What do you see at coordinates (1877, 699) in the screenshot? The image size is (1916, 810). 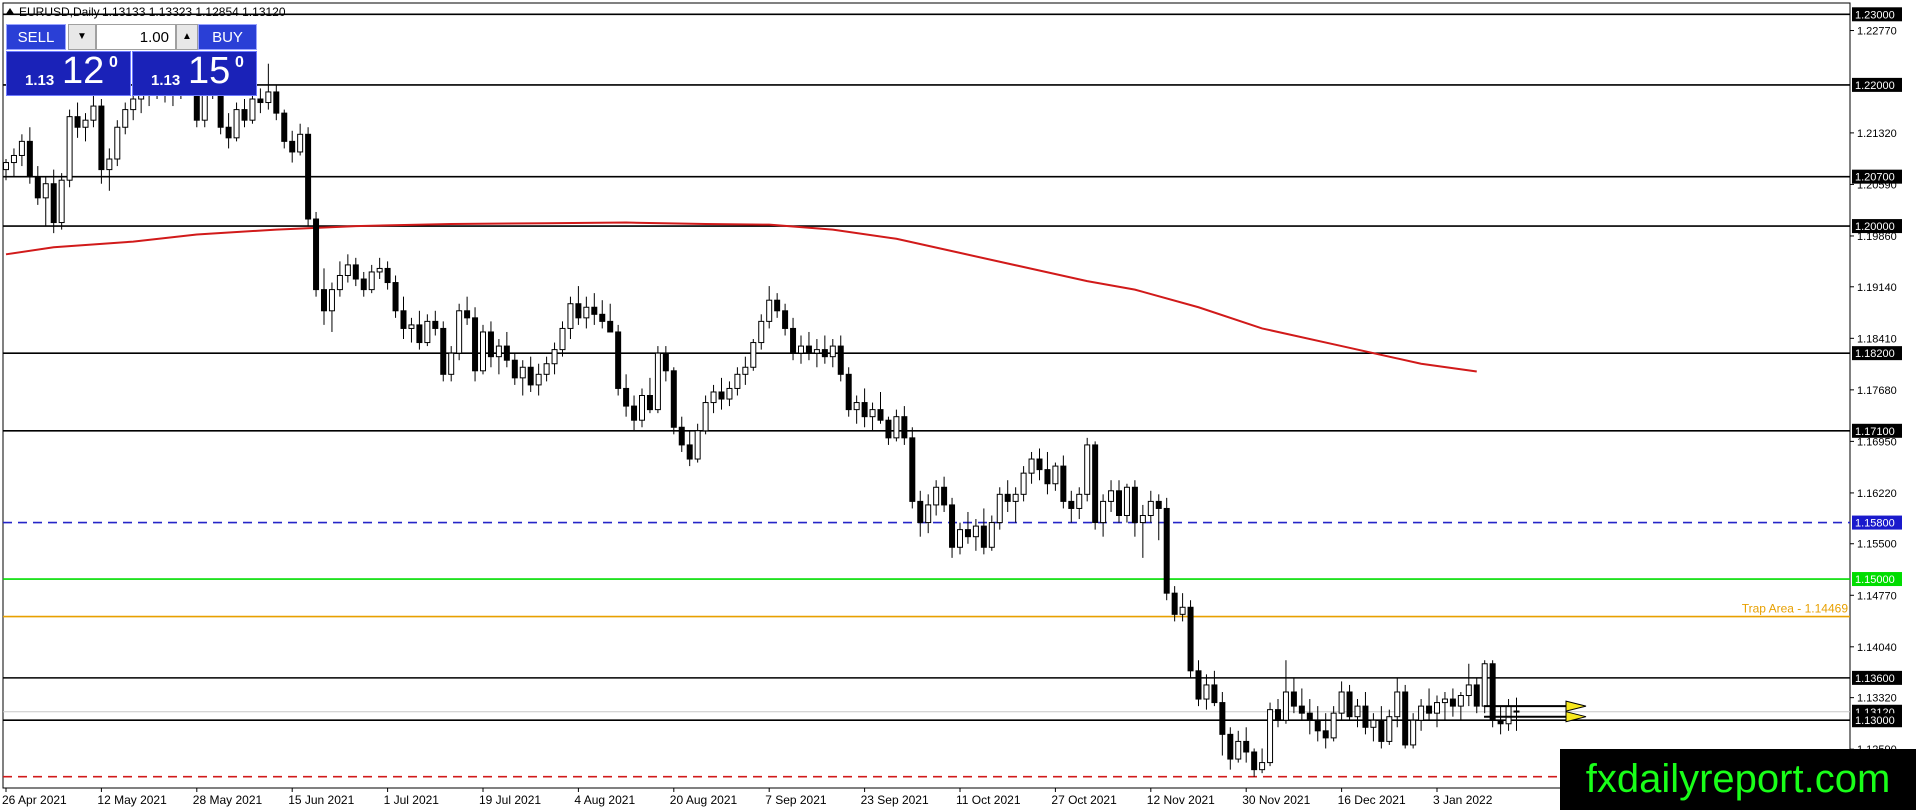 I see `price-tick-label: 1.13320` at bounding box center [1877, 699].